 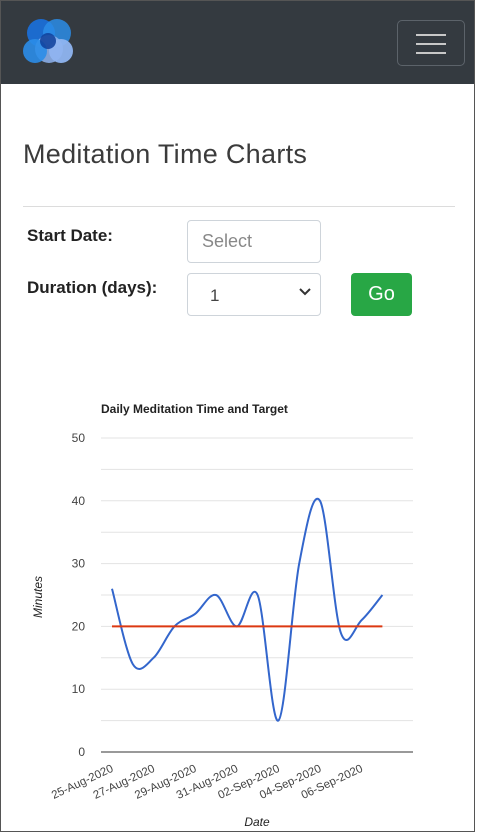 What do you see at coordinates (194, 409) in the screenshot?
I see `chart-title: Daily Meditation Time and Target` at bounding box center [194, 409].